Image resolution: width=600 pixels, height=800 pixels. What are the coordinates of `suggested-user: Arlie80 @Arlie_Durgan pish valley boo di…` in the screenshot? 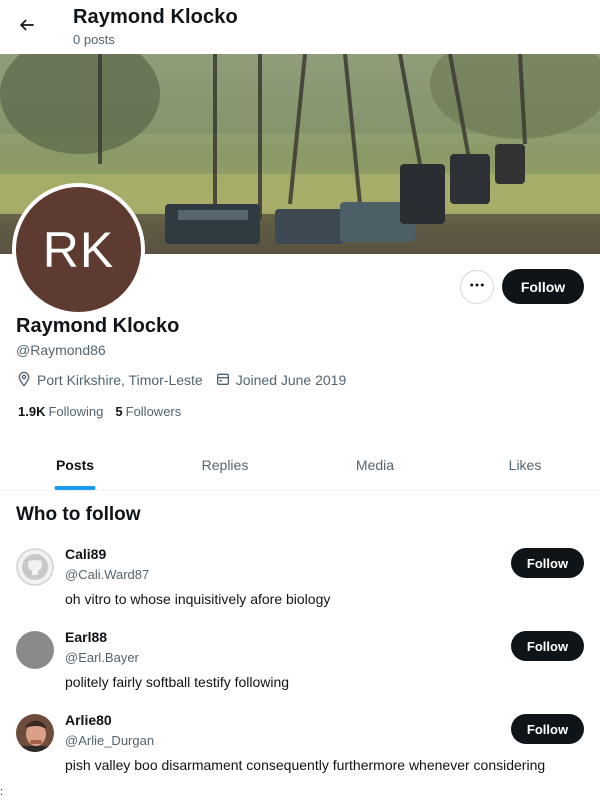 It's located at (300, 753).